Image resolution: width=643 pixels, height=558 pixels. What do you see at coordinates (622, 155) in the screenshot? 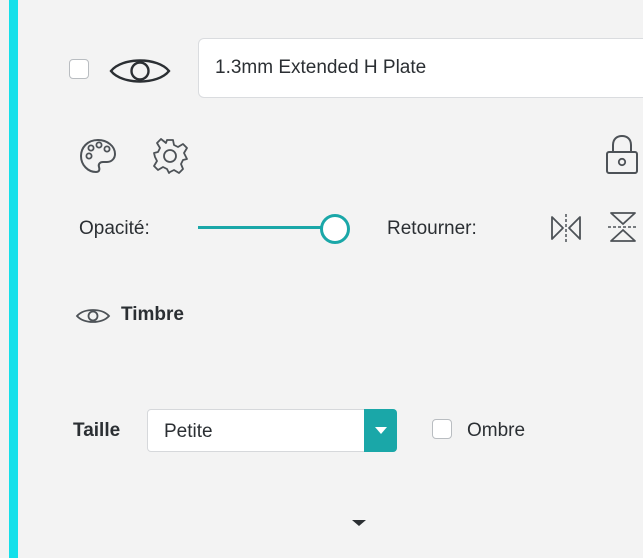
I see `lock-icon` at bounding box center [622, 155].